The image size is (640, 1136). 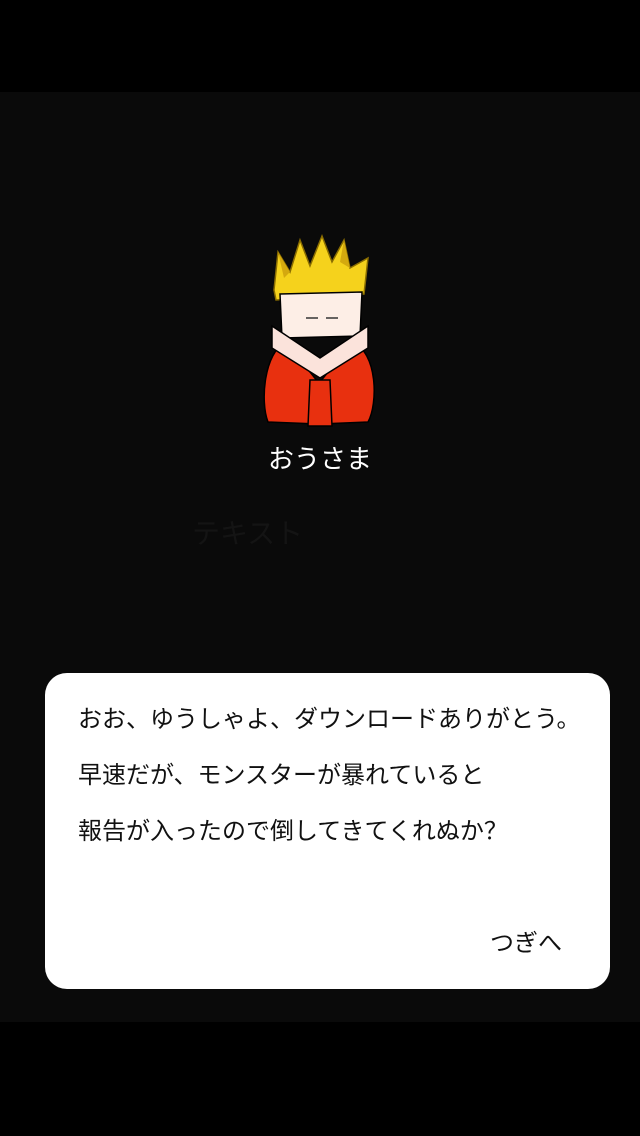 What do you see at coordinates (320, 1079) in the screenshot?
I see `bottom-letterbox` at bounding box center [320, 1079].